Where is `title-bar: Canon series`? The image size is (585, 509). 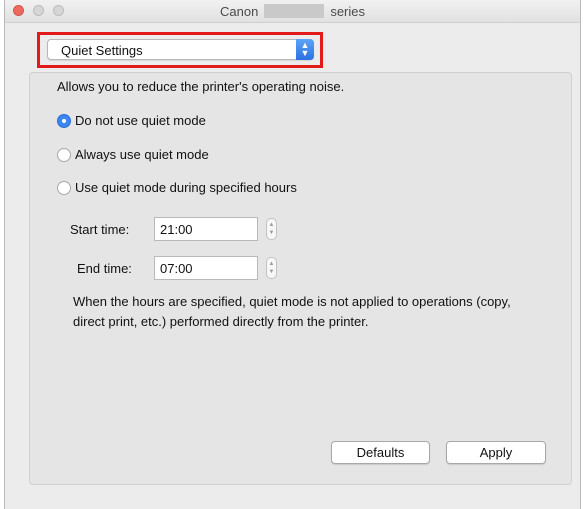
title-bar: Canon series is located at coordinates (292, 11).